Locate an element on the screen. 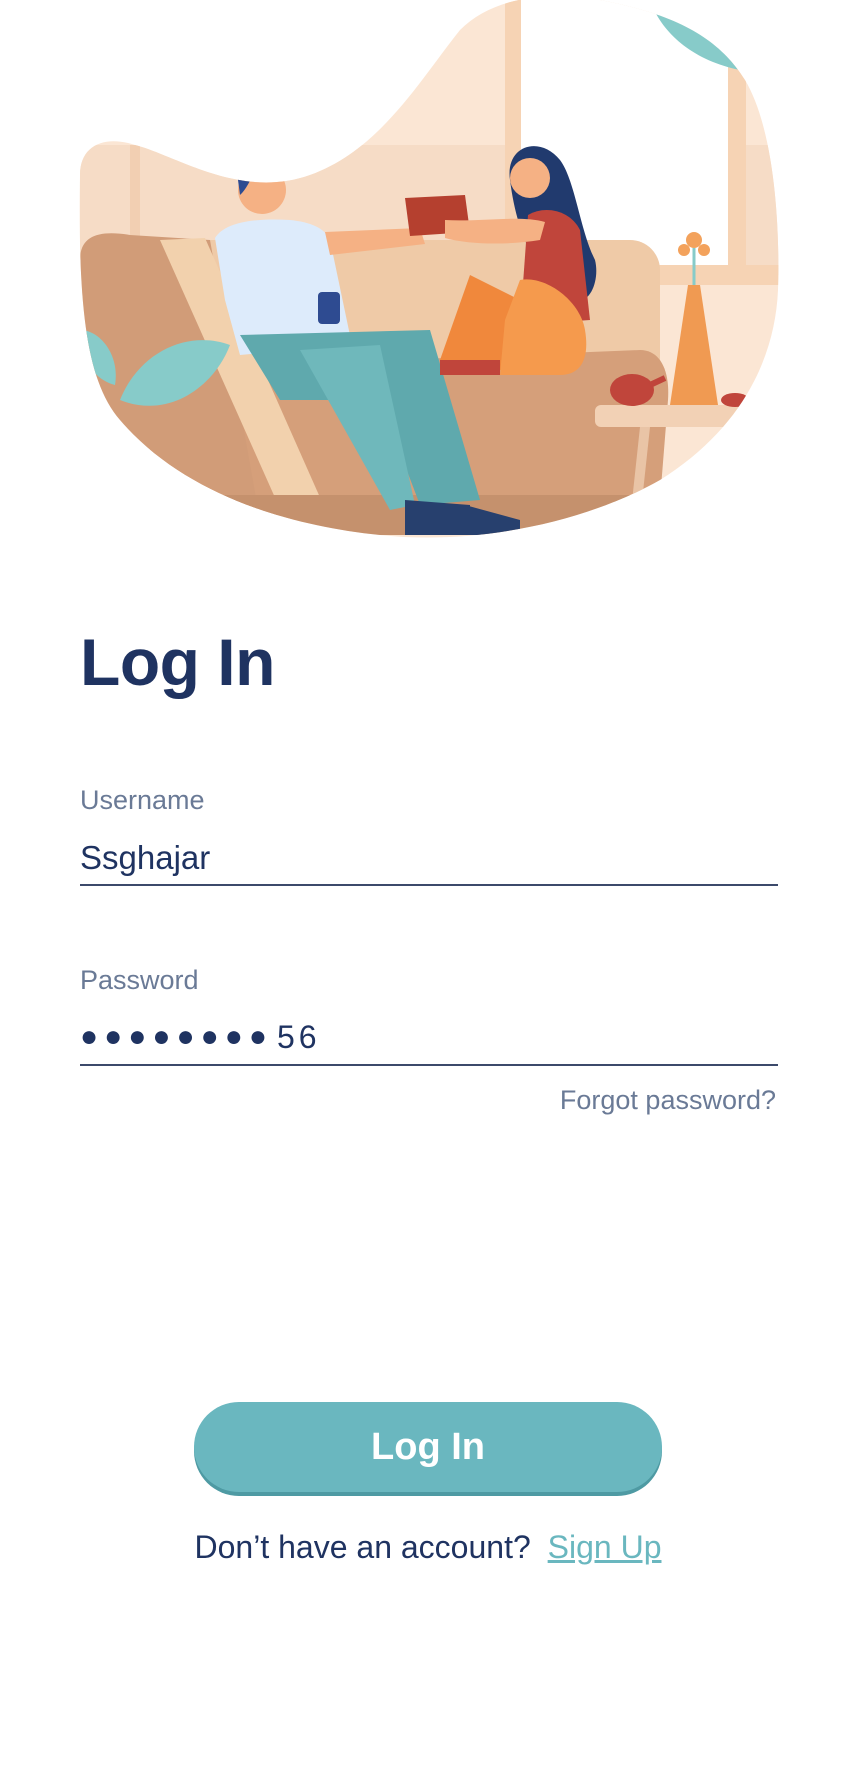 The image size is (856, 1792). signup-row: Don’t have an account? Sign Up is located at coordinates (428, 1547).